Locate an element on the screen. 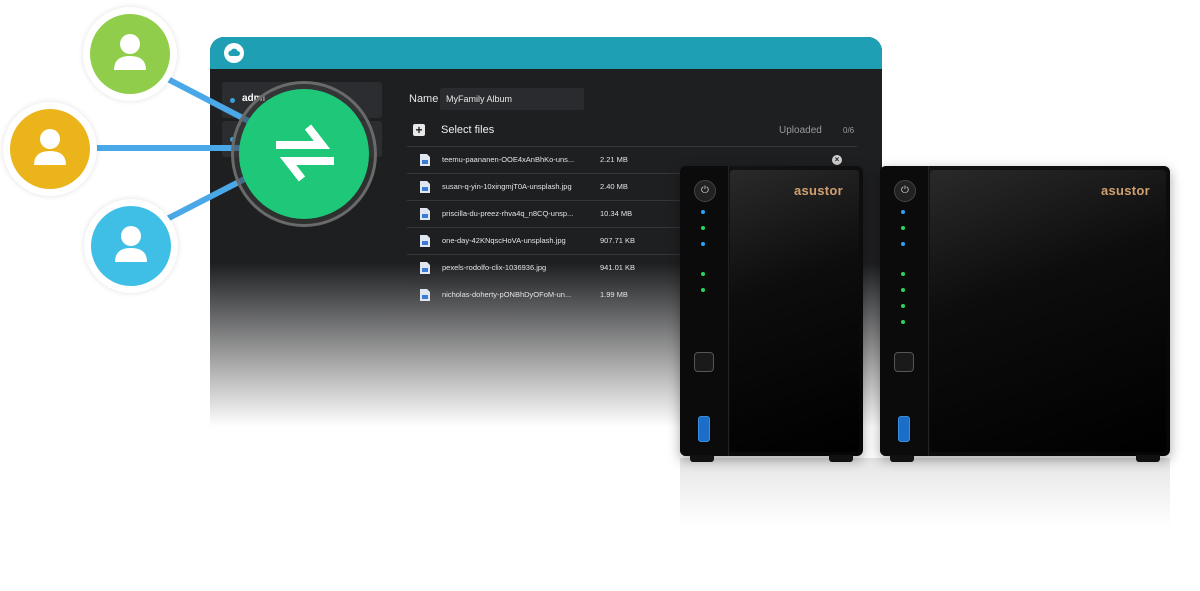  transfer-button is located at coordinates (304, 154).